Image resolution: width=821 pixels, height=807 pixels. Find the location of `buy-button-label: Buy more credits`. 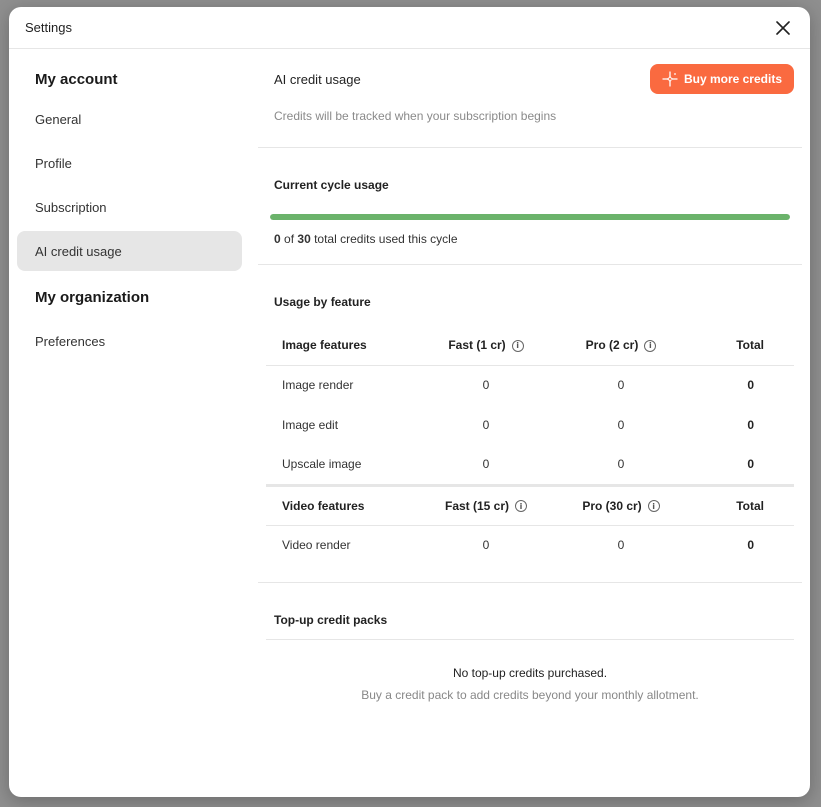

buy-button-label: Buy more credits is located at coordinates (732, 79).